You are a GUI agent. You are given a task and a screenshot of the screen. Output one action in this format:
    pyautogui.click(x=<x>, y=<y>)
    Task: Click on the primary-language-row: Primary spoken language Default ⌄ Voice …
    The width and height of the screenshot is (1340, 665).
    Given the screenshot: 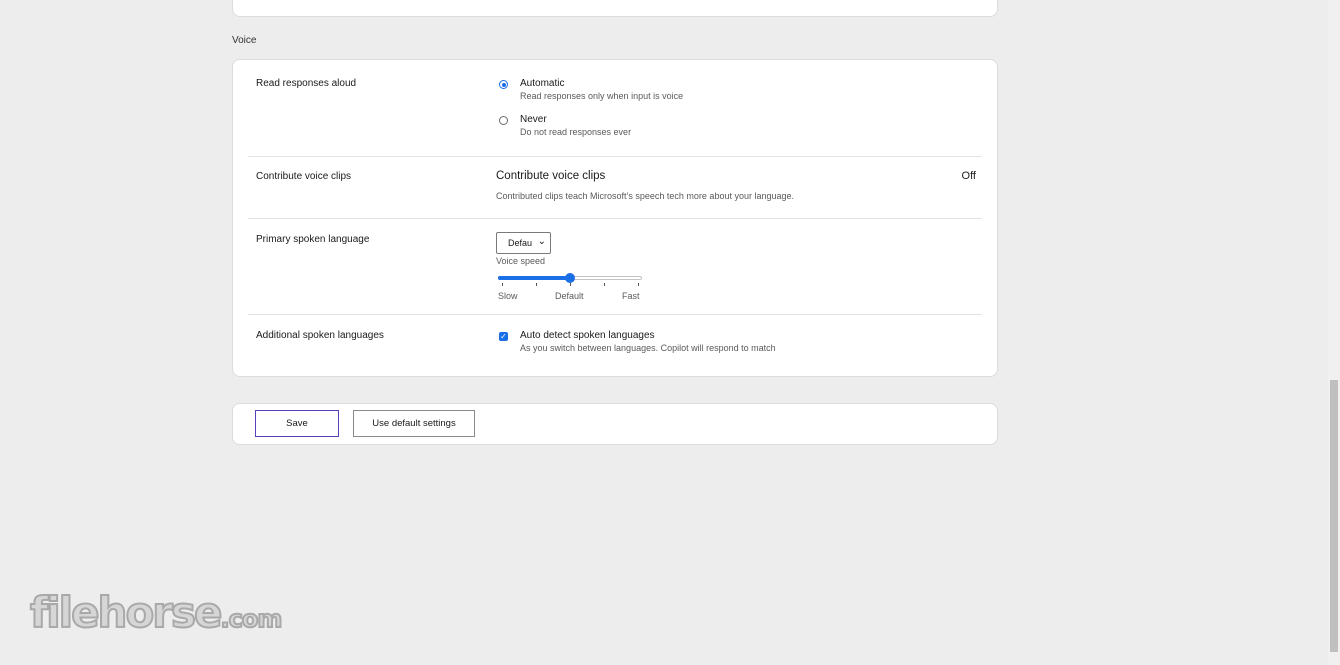 What is the action you would take?
    pyautogui.click(x=615, y=266)
    